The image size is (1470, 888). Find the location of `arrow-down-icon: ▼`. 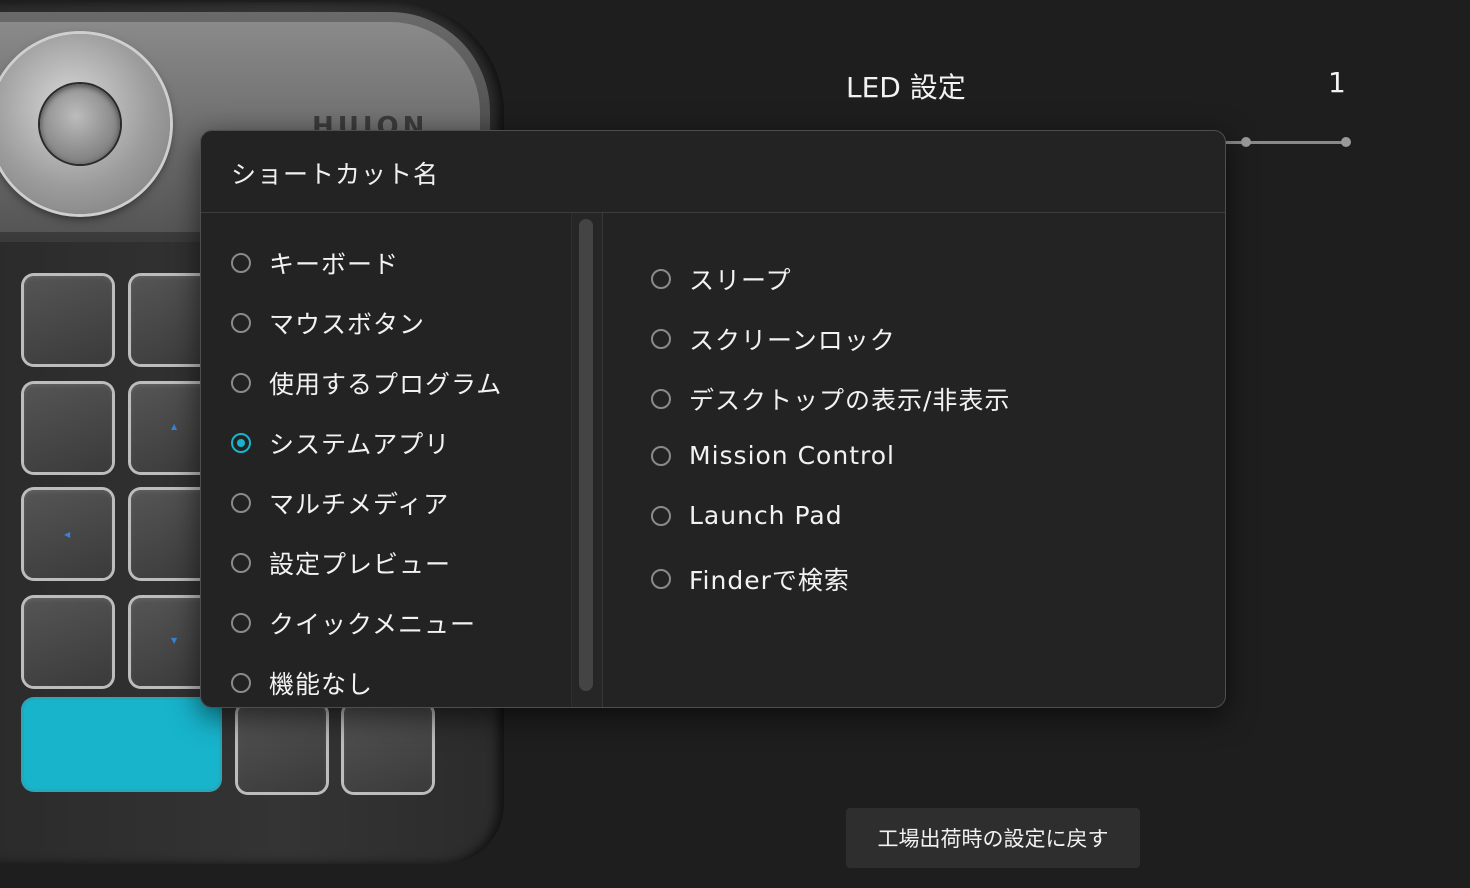

arrow-down-icon: ▼ is located at coordinates (174, 640).